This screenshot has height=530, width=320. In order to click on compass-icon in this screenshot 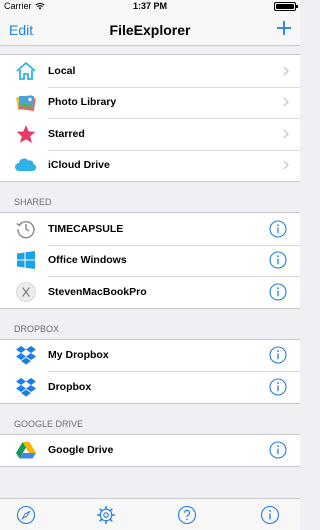, I will do `click(26, 515)`.